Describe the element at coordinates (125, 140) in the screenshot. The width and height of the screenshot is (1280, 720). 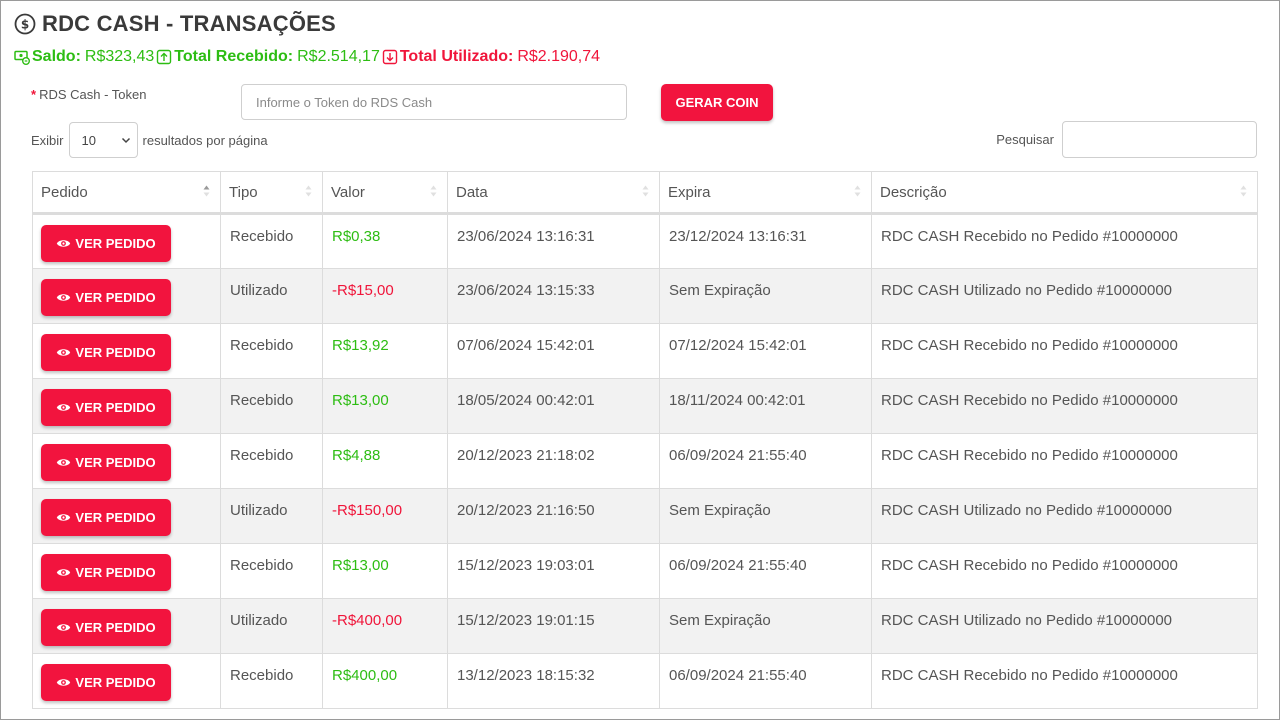
I see `chevron-down-icon` at that location.